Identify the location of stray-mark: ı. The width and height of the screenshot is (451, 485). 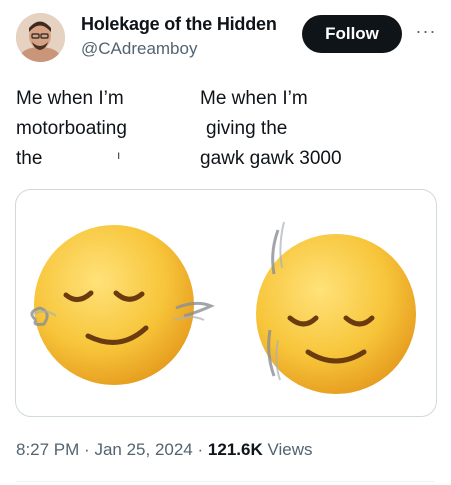
(119, 155).